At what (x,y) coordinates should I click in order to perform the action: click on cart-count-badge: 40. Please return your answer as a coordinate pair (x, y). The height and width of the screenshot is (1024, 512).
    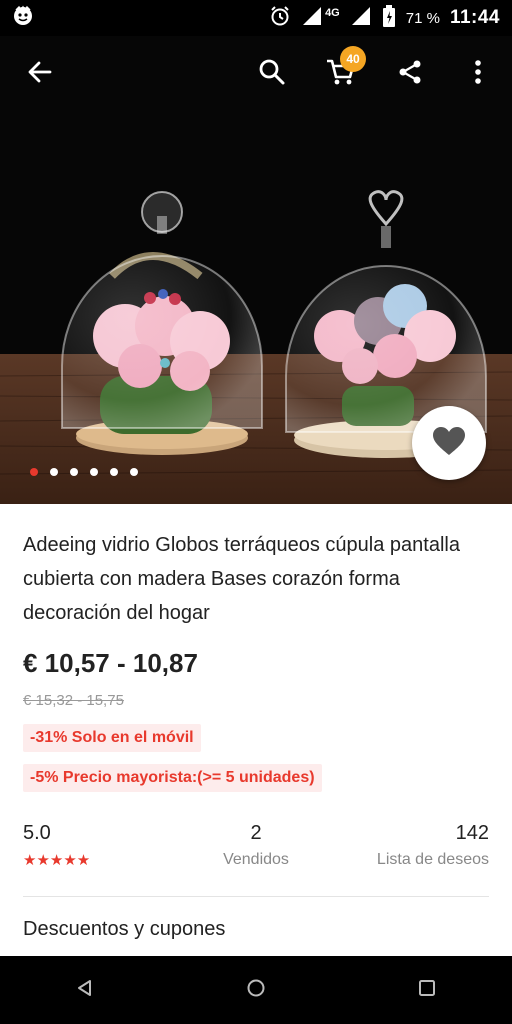
    Looking at the image, I should click on (353, 59).